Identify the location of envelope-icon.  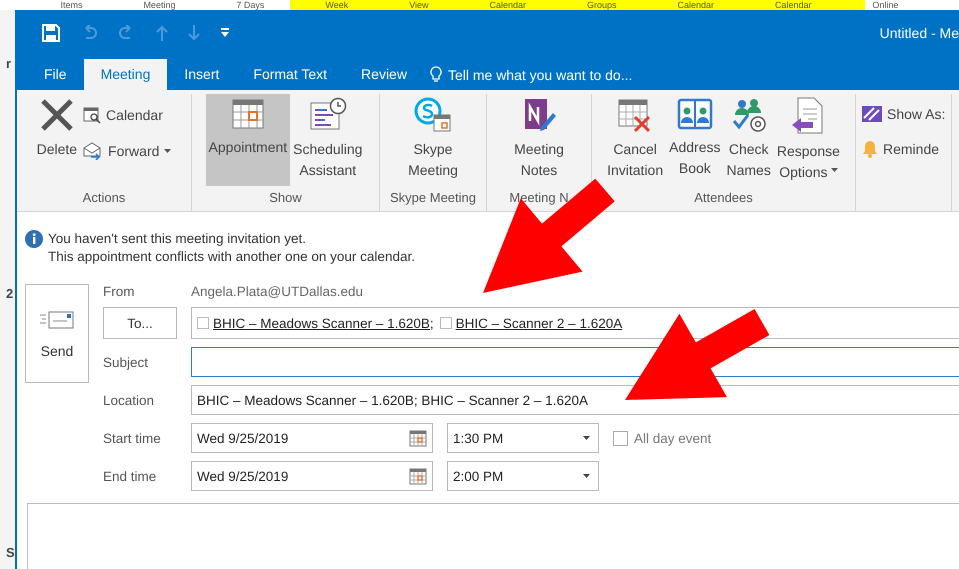
(57, 319).